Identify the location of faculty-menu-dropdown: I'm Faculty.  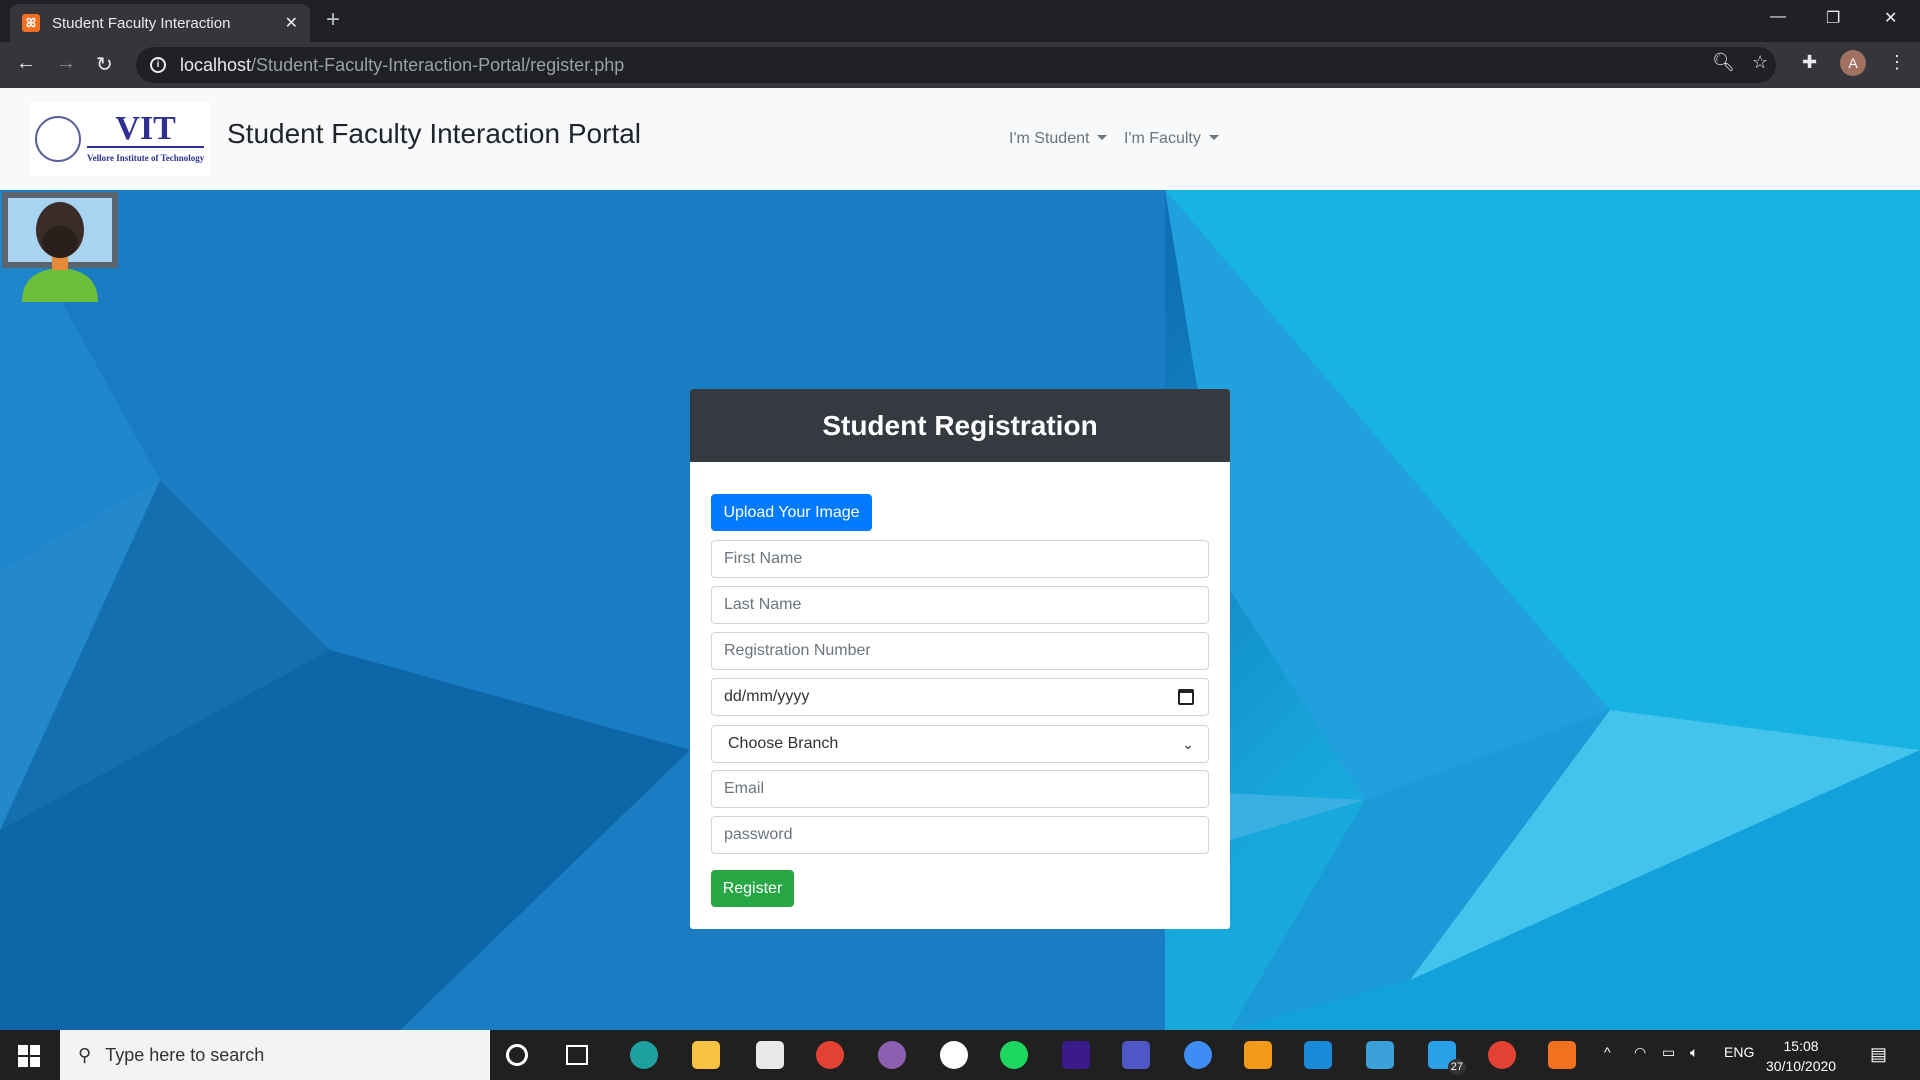
(1171, 139).